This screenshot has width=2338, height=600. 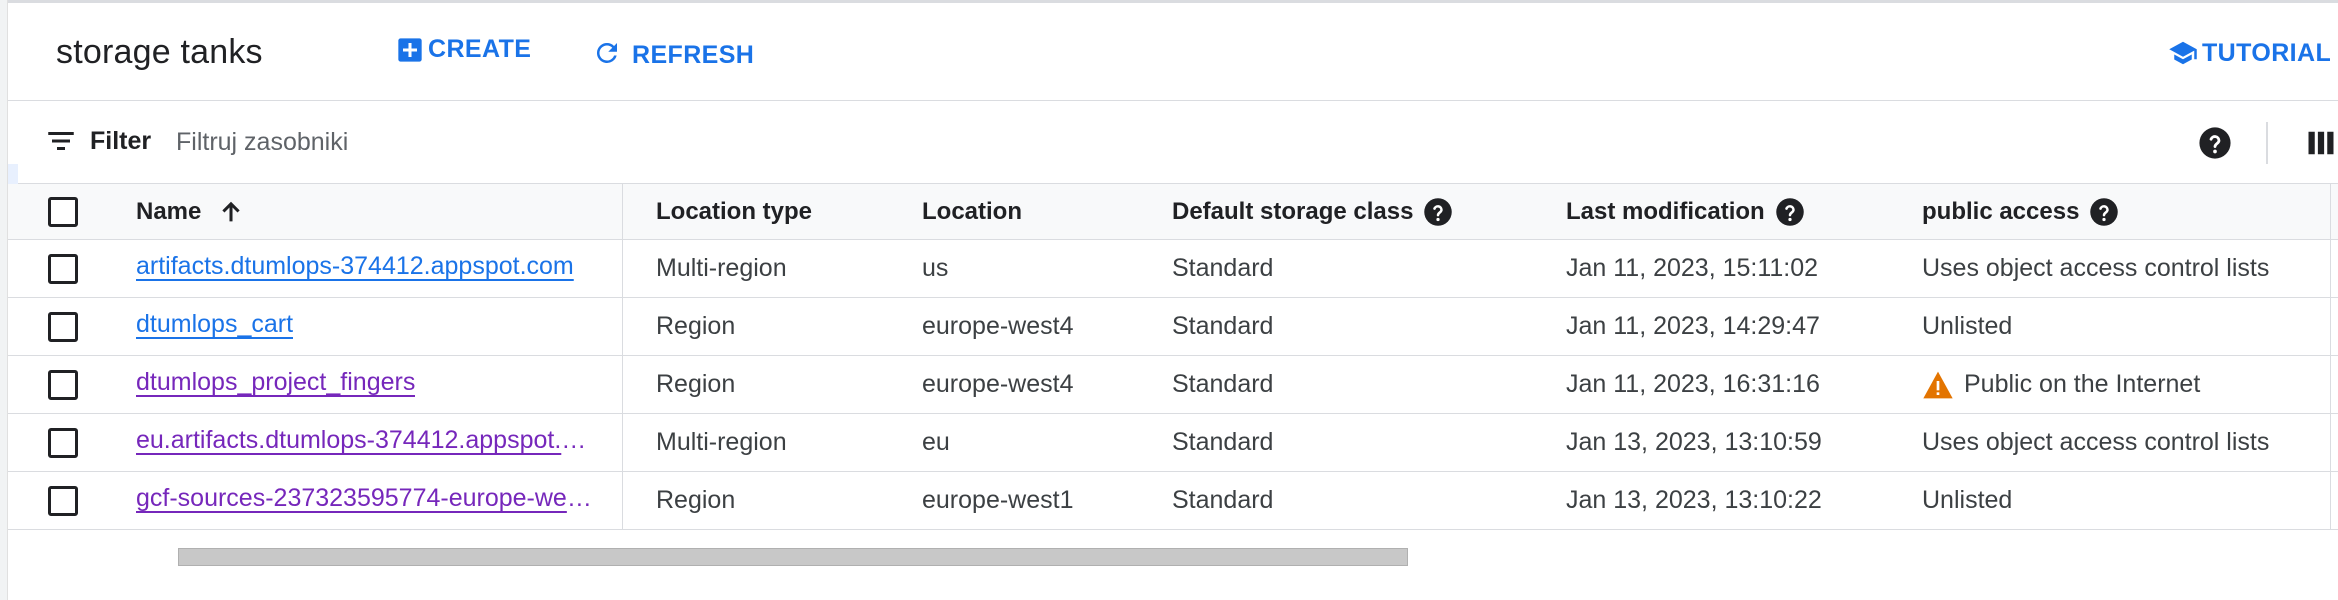 I want to click on scrollbar-thumb, so click(x=793, y=557).